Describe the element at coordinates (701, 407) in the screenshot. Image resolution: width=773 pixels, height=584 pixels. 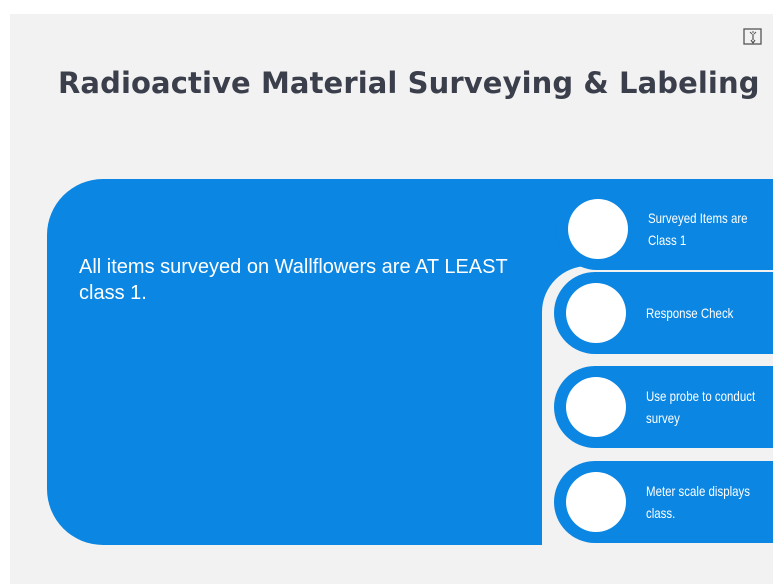
I see `step-label: Use probe to conduct survey` at that location.